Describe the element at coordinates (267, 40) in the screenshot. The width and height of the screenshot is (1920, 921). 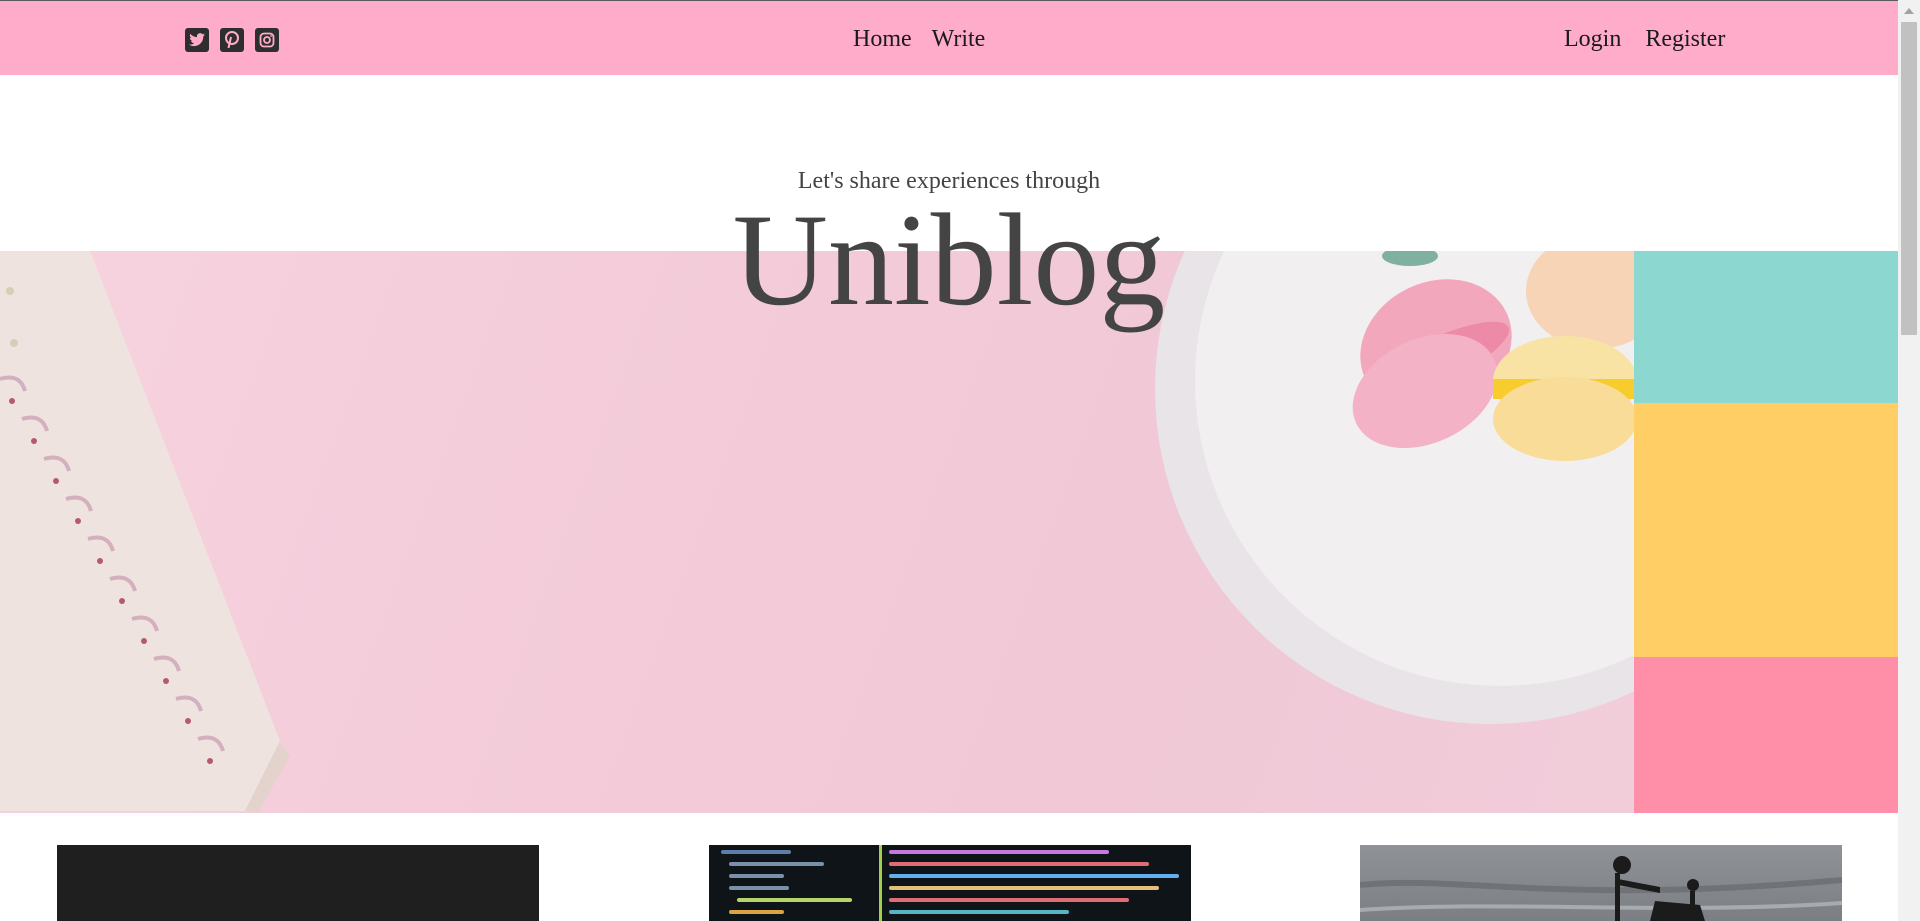
I see `instagram-icon` at that location.